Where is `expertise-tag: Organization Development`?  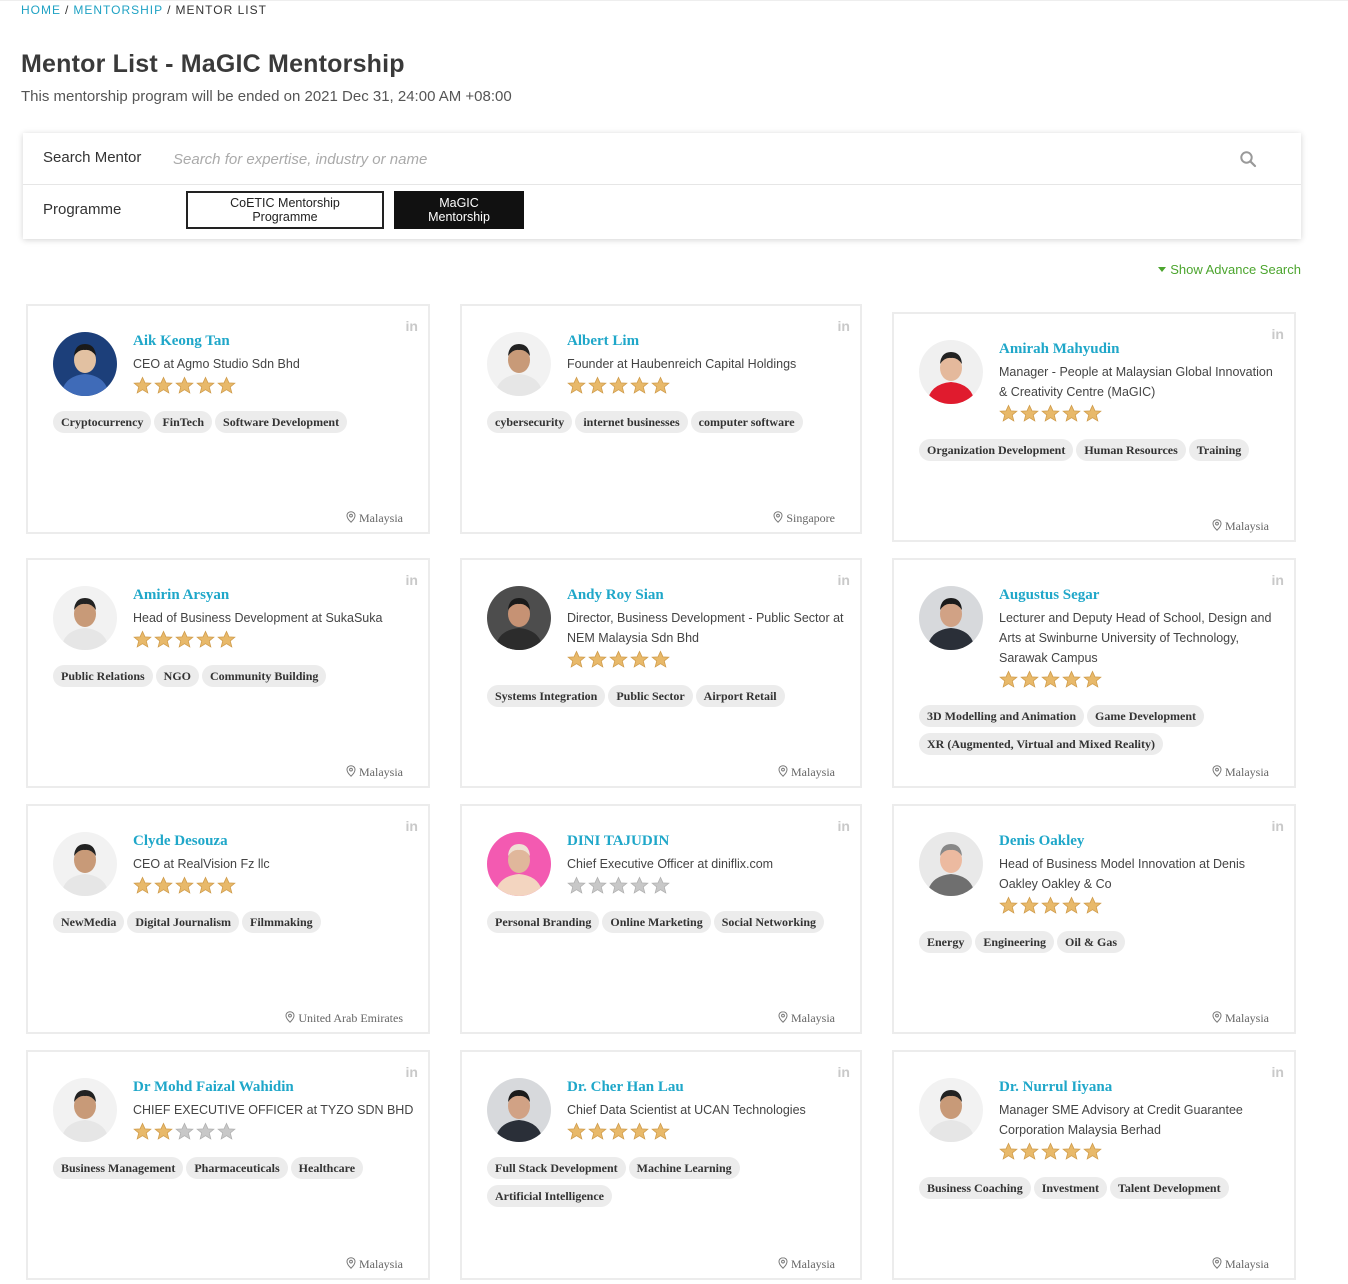
expertise-tag: Organization Development is located at coordinates (996, 450).